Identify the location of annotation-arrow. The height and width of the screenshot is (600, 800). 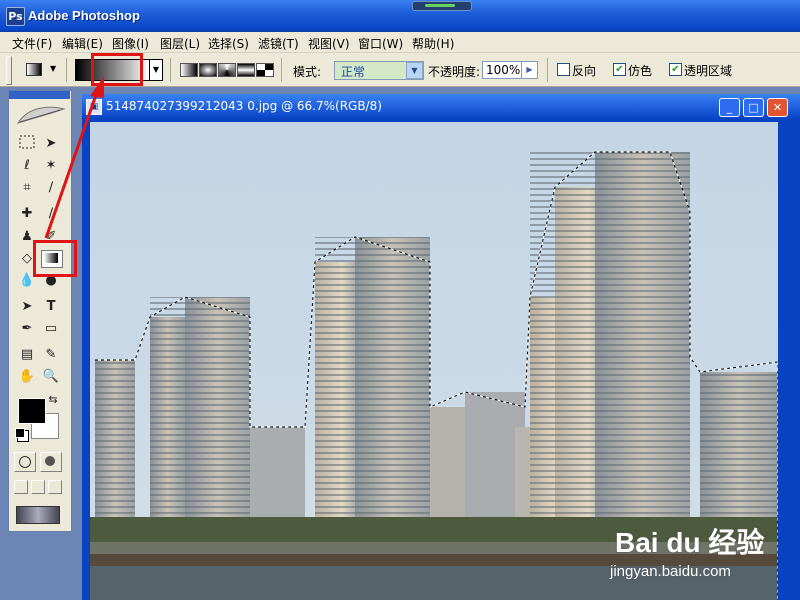
(74, 157).